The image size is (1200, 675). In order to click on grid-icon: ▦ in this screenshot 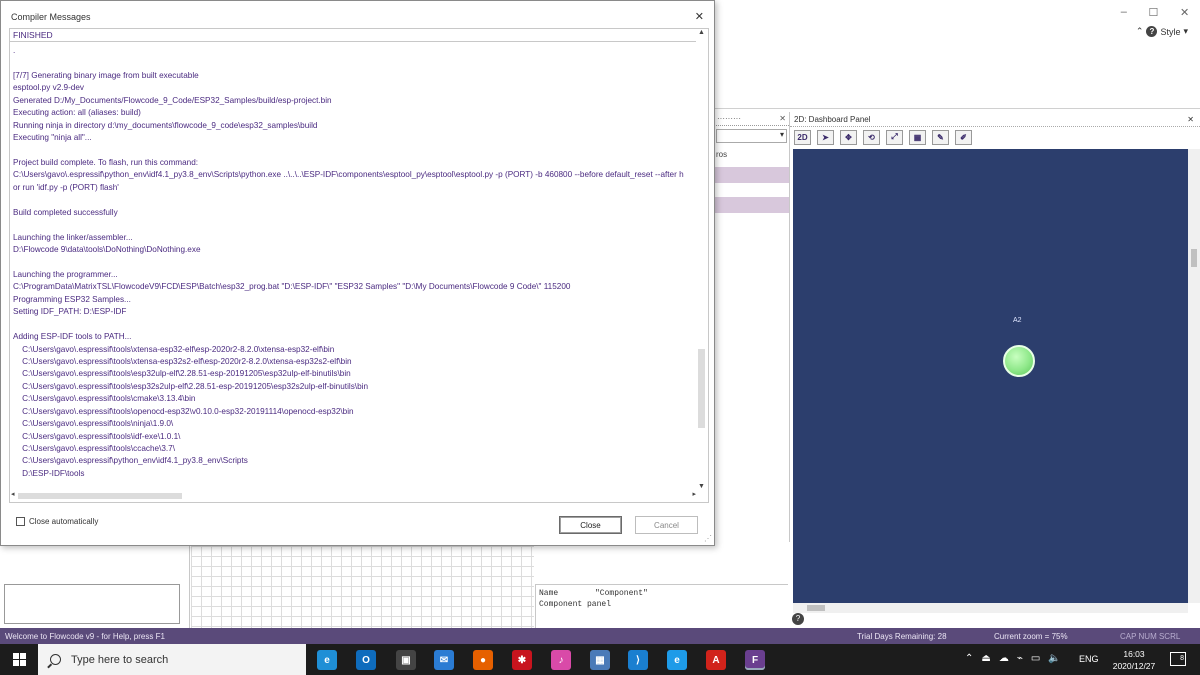, I will do `click(917, 137)`.